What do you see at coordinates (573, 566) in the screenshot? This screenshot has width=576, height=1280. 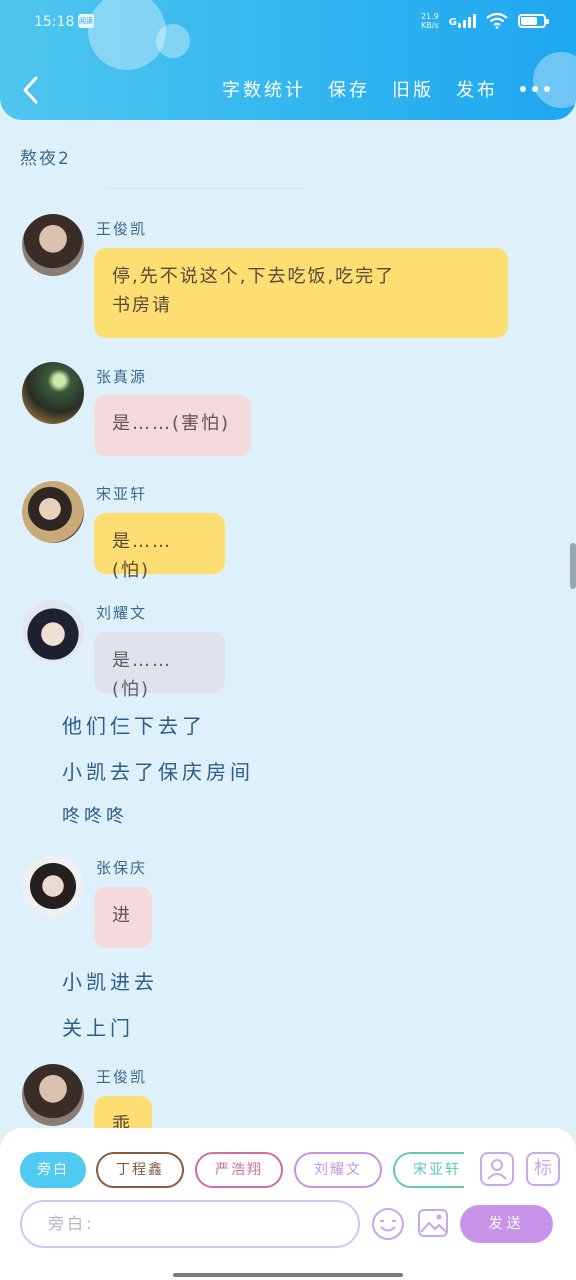 I see `scrollbar` at bounding box center [573, 566].